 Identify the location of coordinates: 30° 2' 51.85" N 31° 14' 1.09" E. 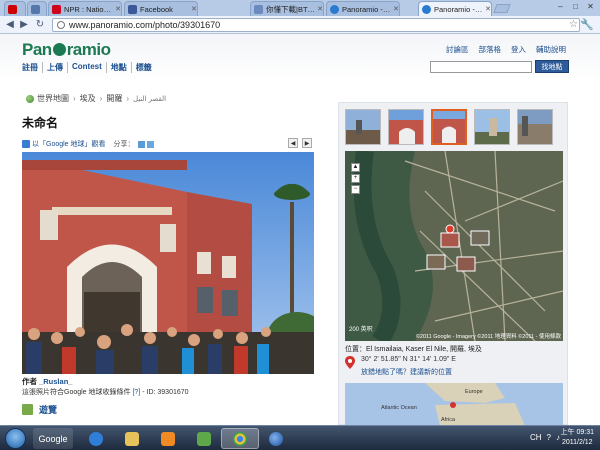
(408, 359).